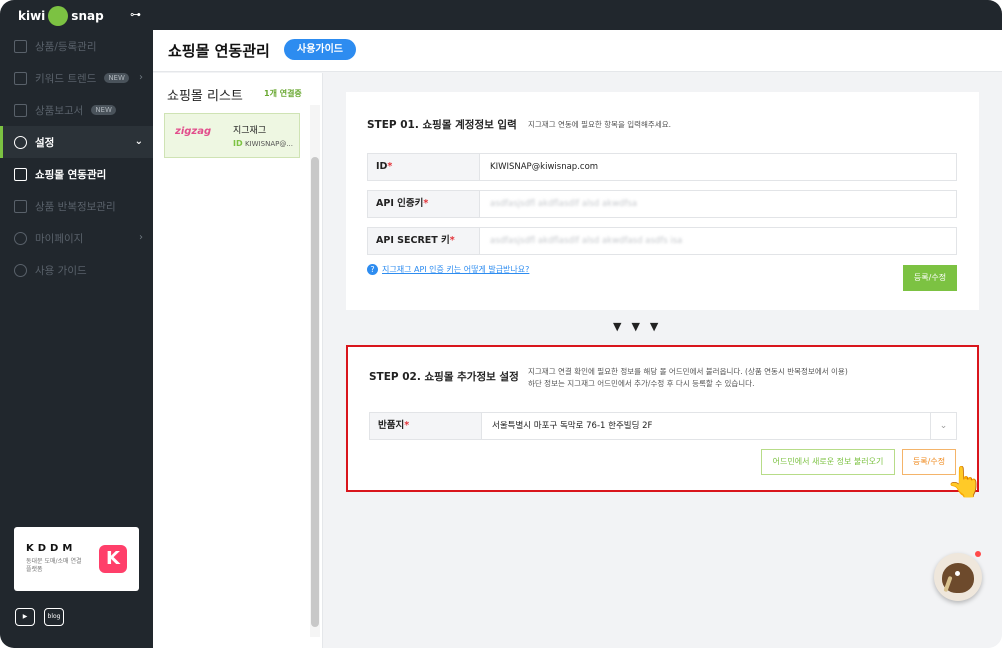 This screenshot has height=648, width=1002. Describe the element at coordinates (948, 584) in the screenshot. I see `kiwi-beak` at that location.